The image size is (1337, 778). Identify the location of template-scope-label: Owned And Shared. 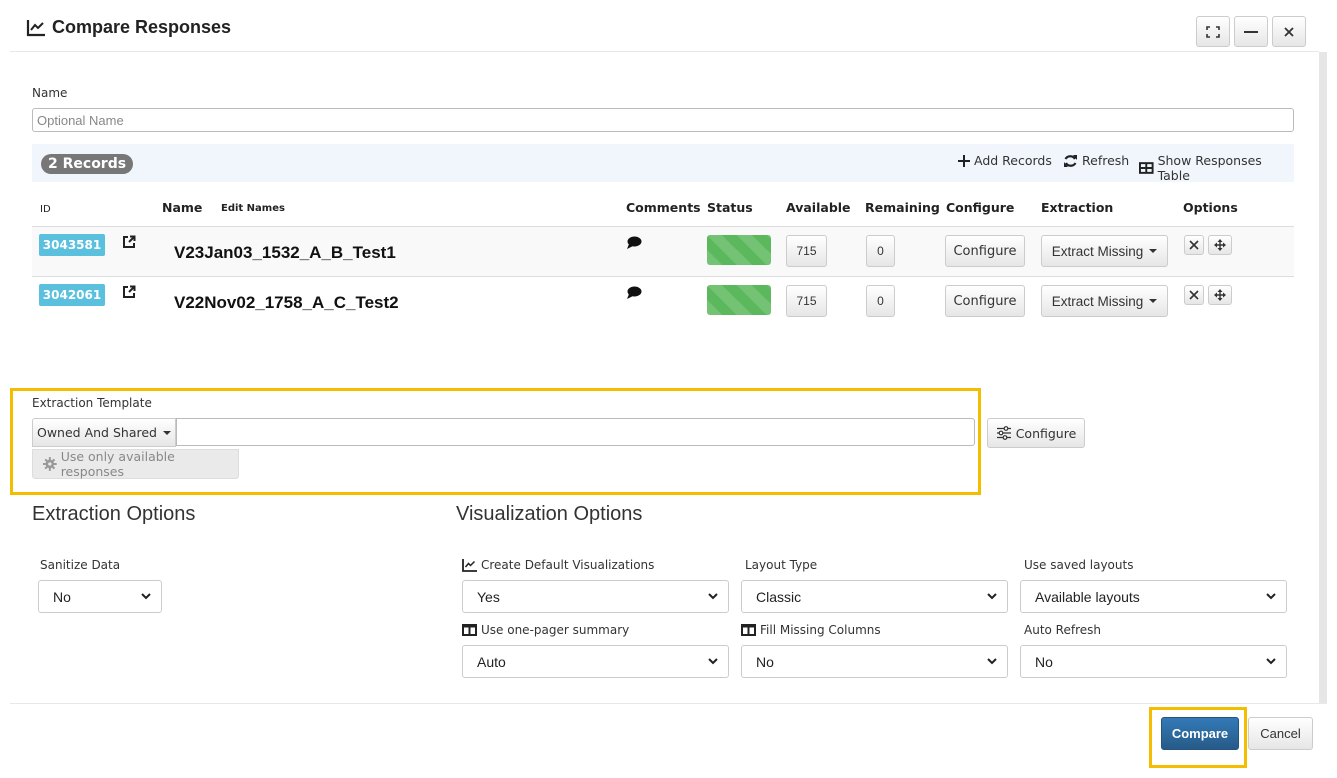
(97, 432).